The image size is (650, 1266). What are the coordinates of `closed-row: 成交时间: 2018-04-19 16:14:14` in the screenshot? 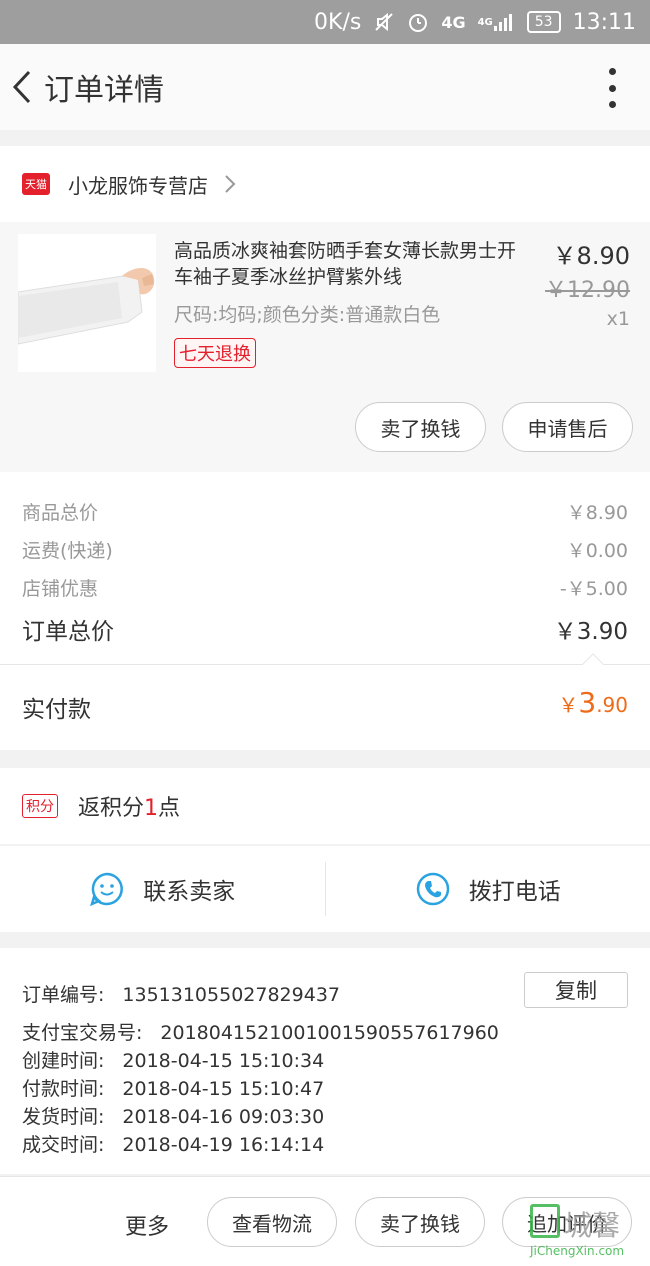 It's located at (173, 1143).